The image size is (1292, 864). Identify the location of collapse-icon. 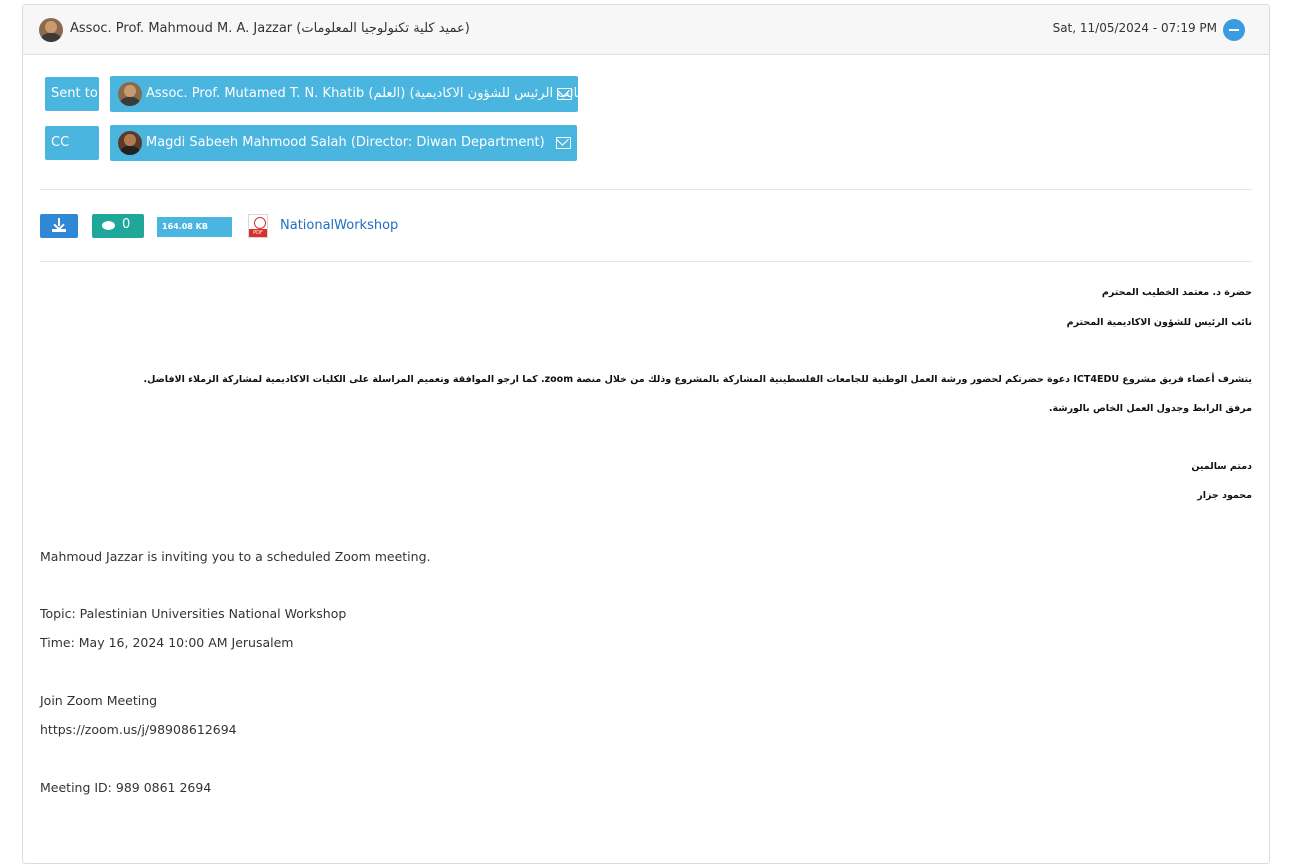
(1234, 30).